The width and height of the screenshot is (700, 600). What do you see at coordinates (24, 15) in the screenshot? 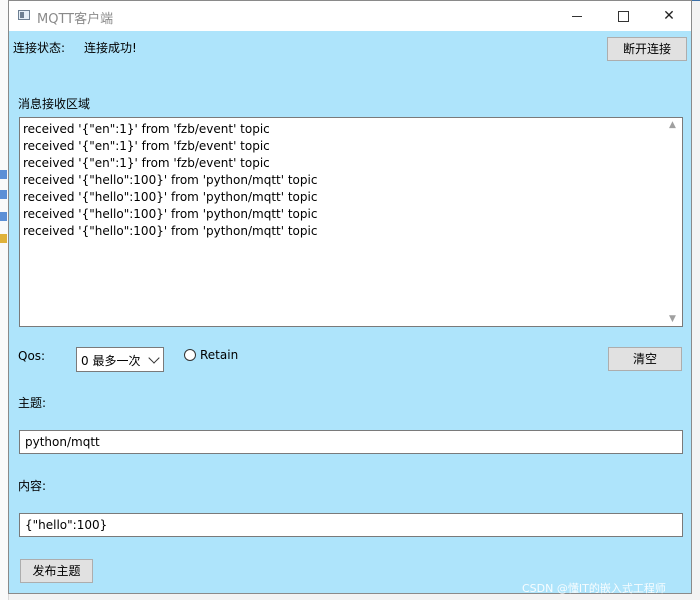
I see `app-icon` at bounding box center [24, 15].